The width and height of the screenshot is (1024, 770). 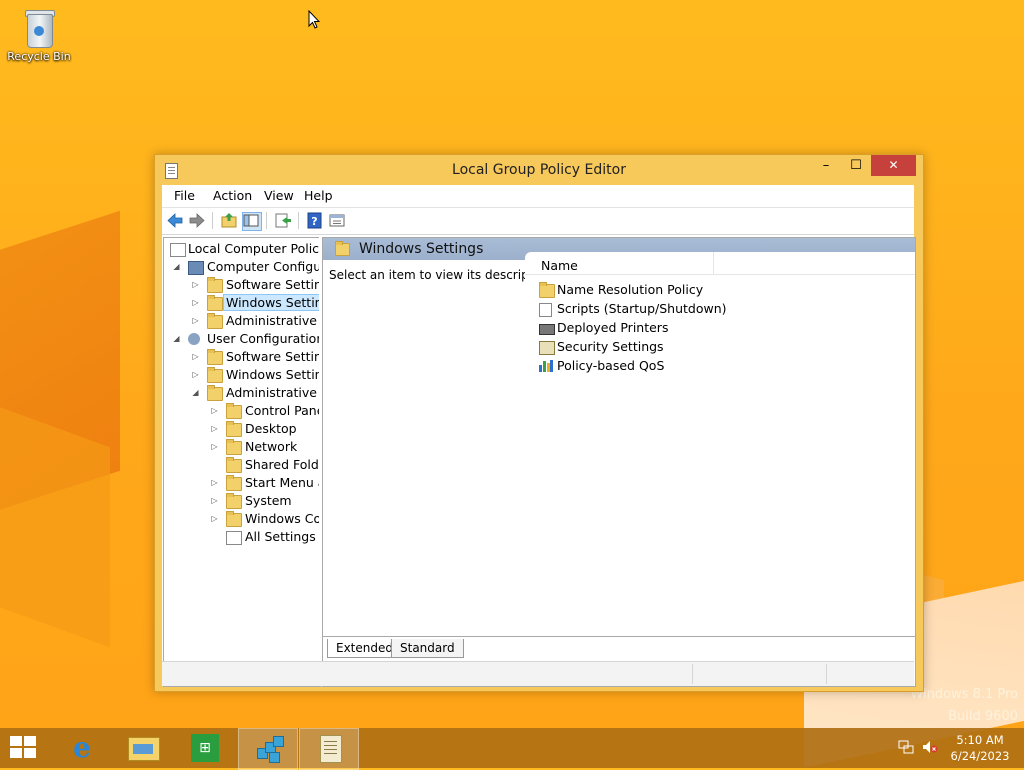 I want to click on tree-item-label: System, so click(x=268, y=500).